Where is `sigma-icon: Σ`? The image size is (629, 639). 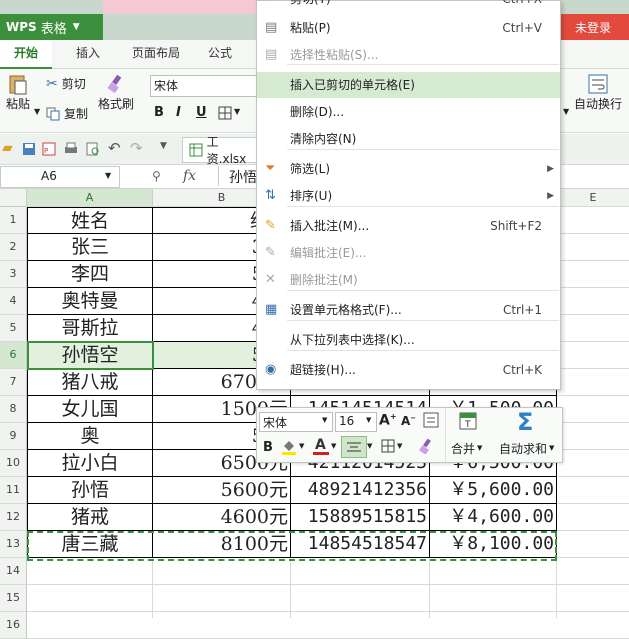
sigma-icon: Σ is located at coordinates (525, 422).